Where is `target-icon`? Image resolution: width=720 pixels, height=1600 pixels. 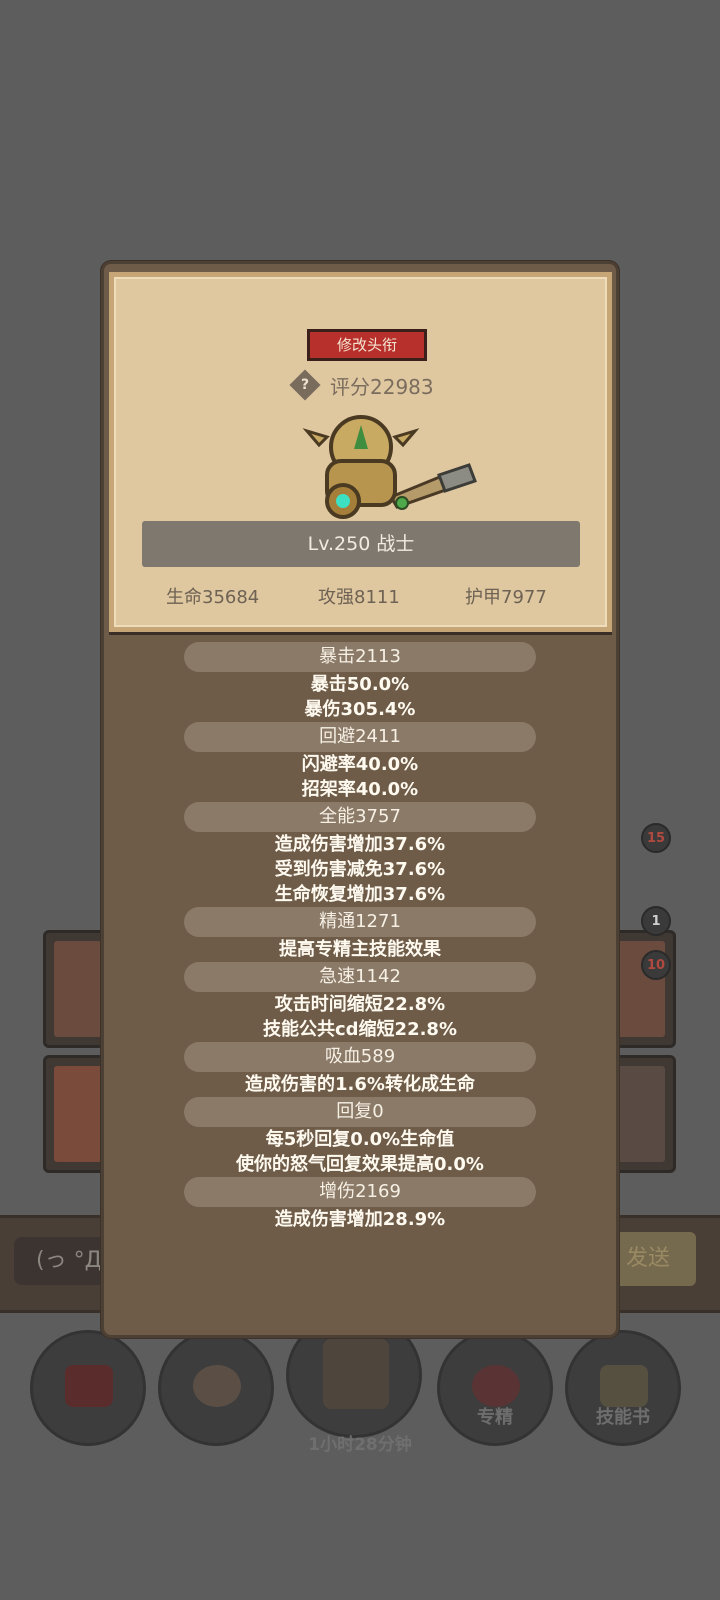 target-icon is located at coordinates (496, 1386).